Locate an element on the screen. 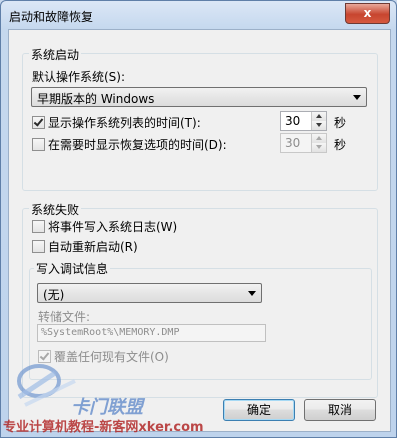 This screenshot has height=438, width=397. default-os-value: 早期版本的 Windows is located at coordinates (96, 99).